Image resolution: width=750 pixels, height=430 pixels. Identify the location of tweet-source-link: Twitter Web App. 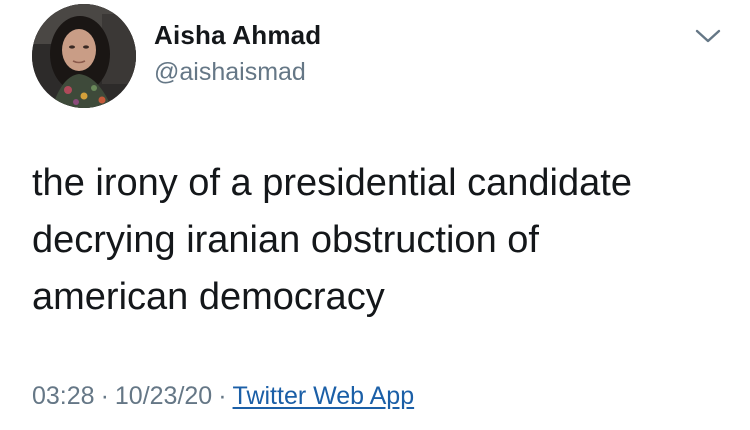
(324, 396).